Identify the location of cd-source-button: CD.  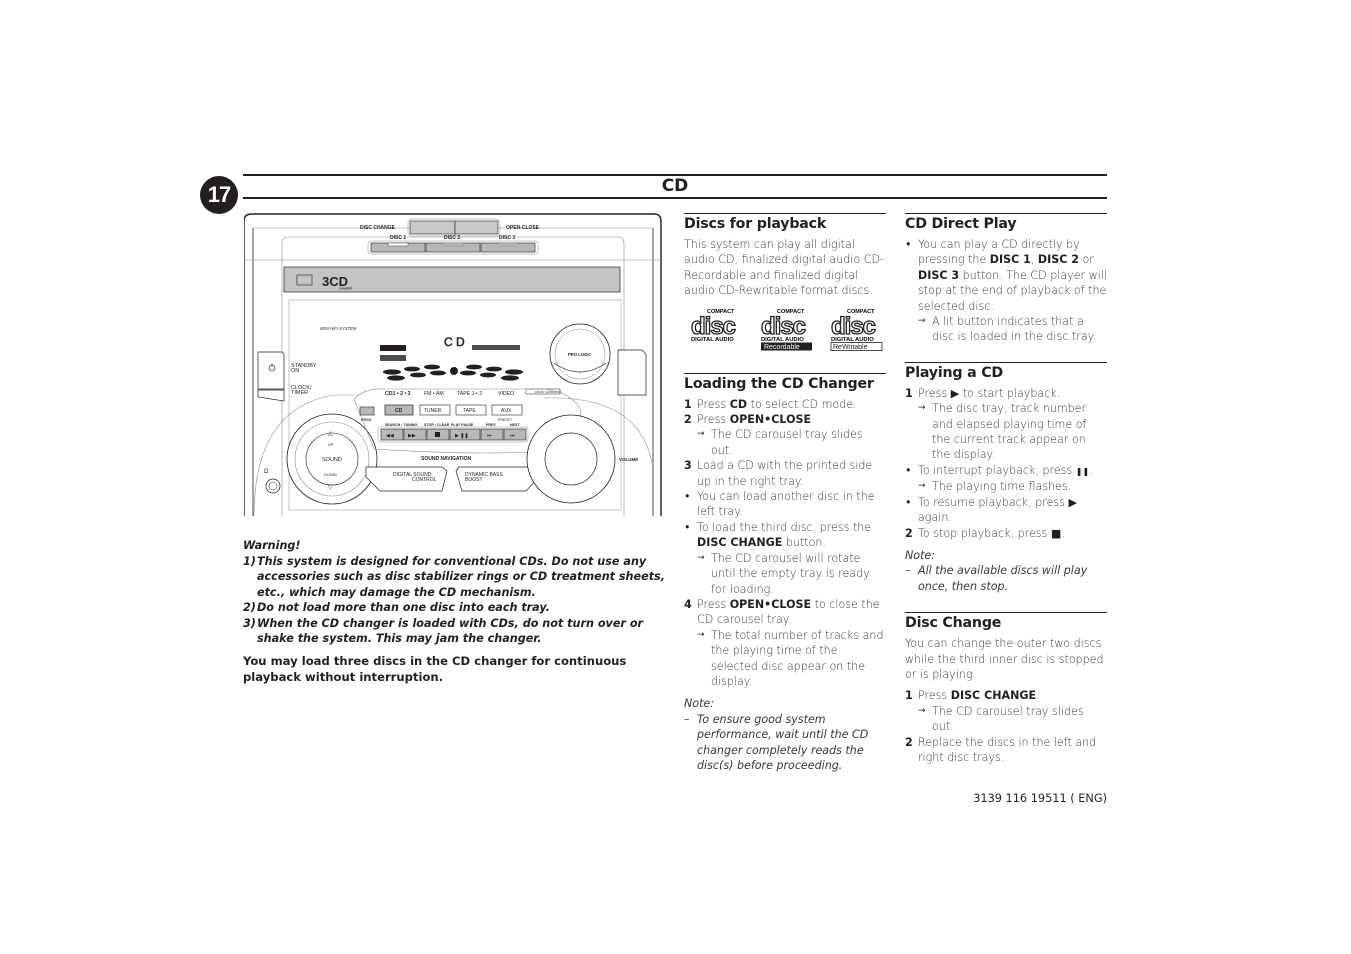
(399, 410).